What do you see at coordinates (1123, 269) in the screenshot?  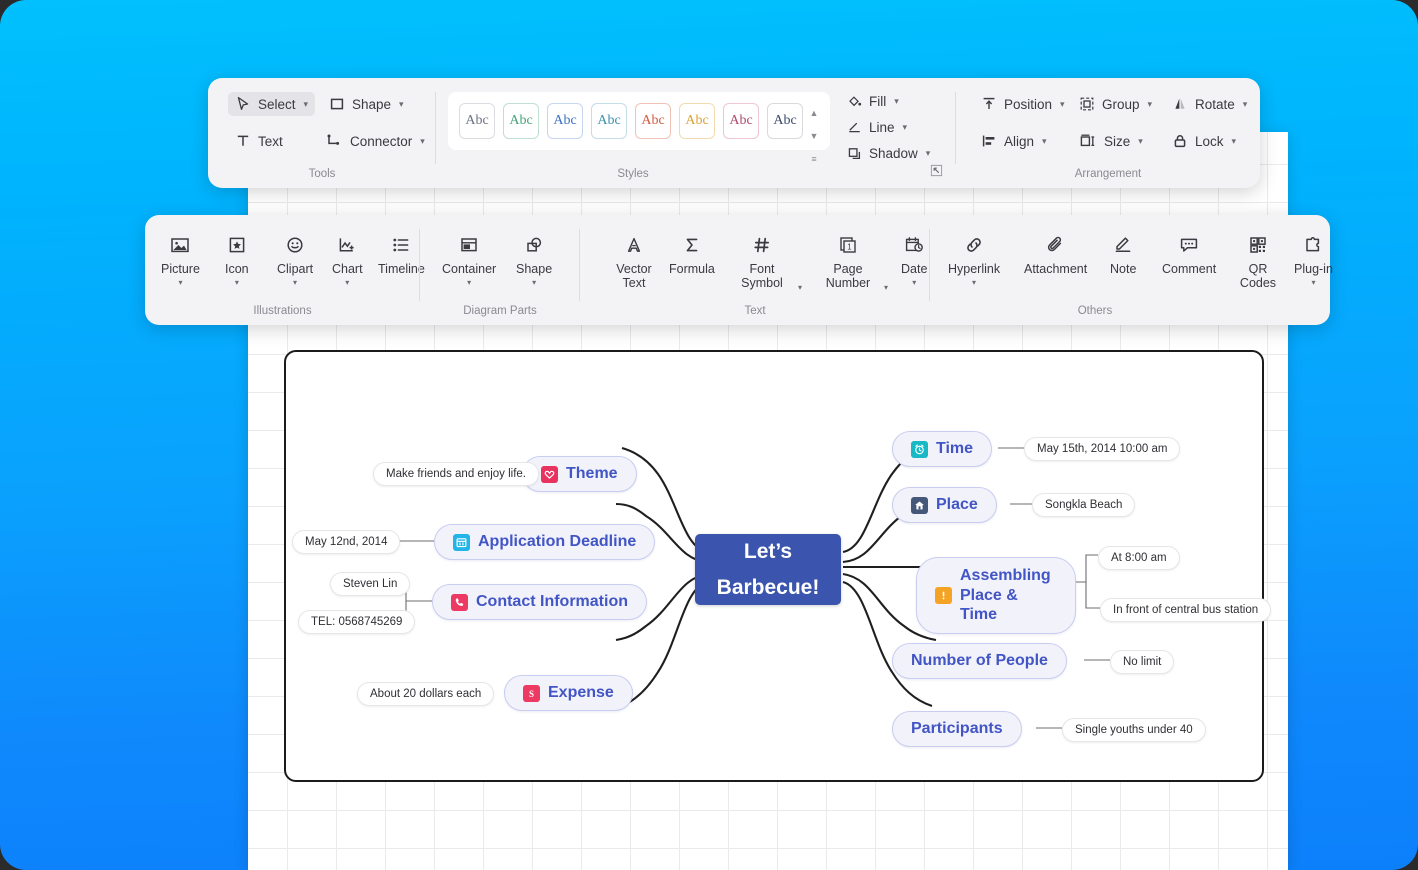 I see `button-note-label: Note` at bounding box center [1123, 269].